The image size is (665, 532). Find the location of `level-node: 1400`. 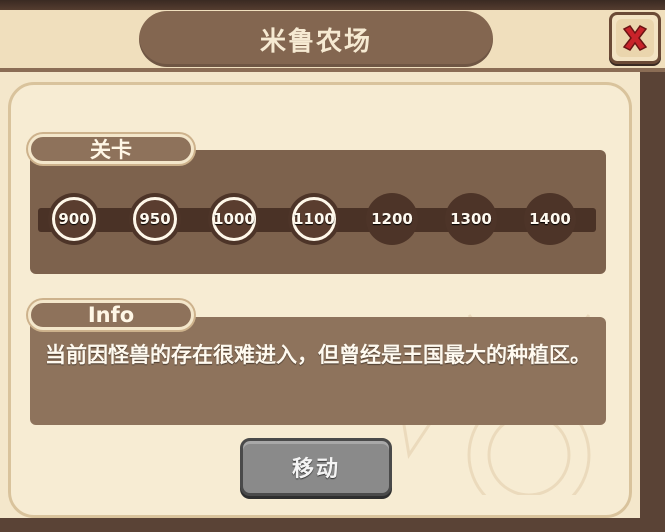

level-node: 1400 is located at coordinates (550, 219).